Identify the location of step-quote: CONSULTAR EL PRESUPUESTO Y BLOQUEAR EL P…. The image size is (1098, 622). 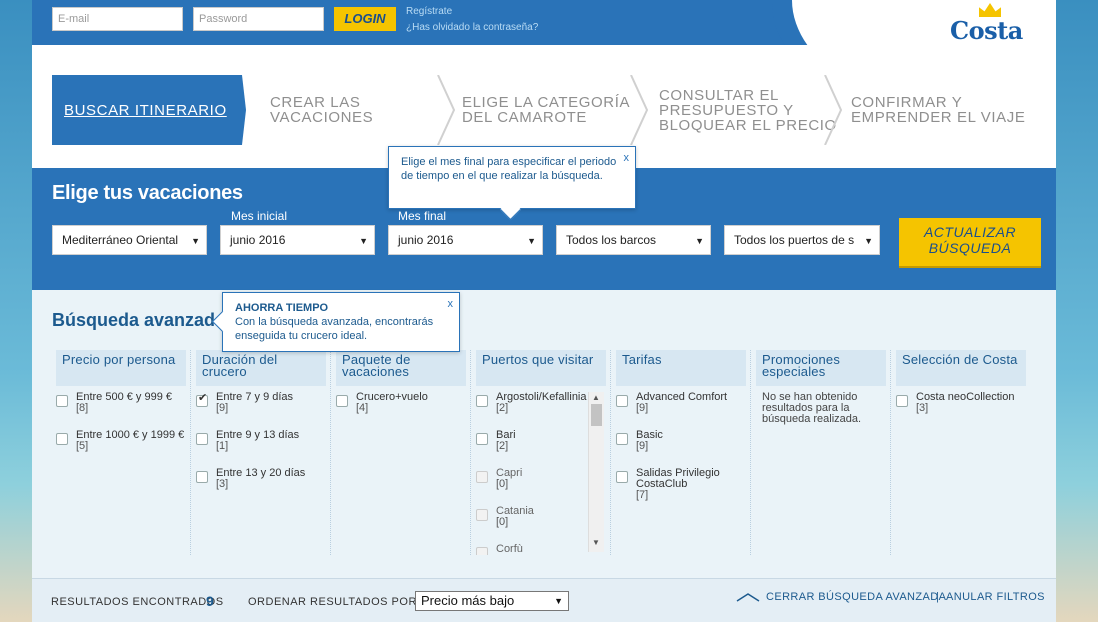
(751, 110).